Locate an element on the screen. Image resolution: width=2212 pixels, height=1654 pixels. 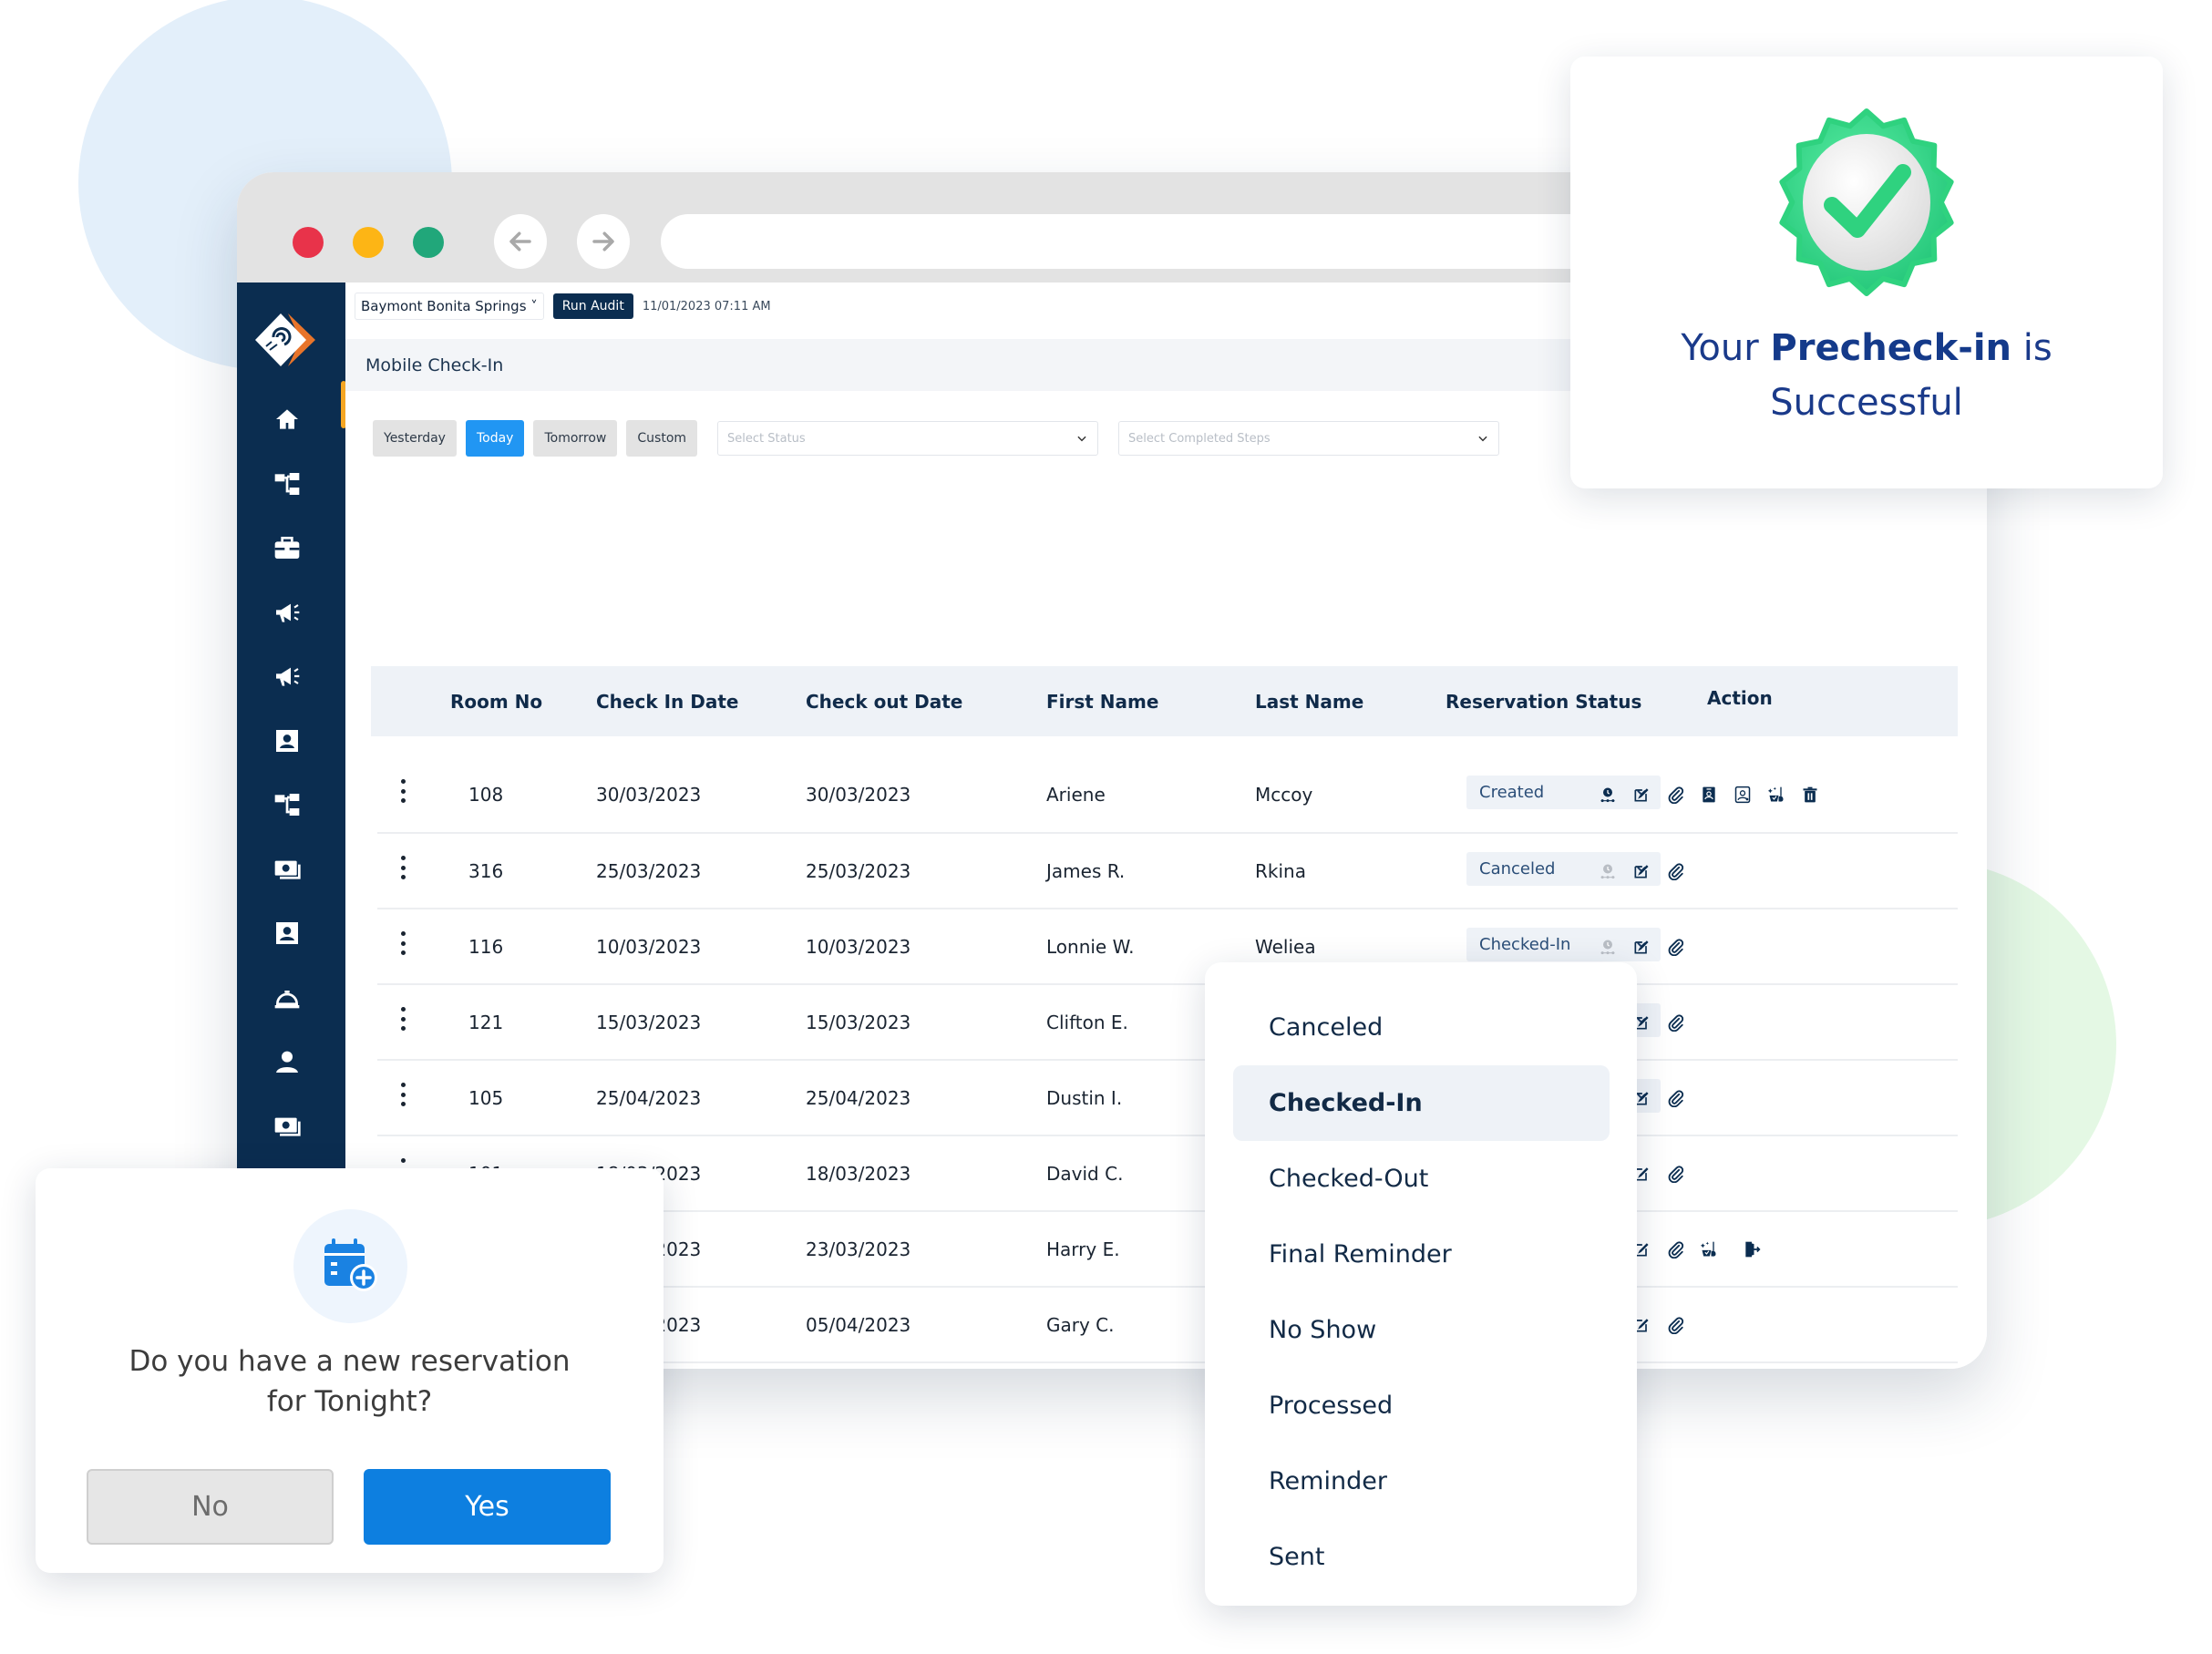
check-in-date-cell: 10/03/2023 is located at coordinates (649, 946).